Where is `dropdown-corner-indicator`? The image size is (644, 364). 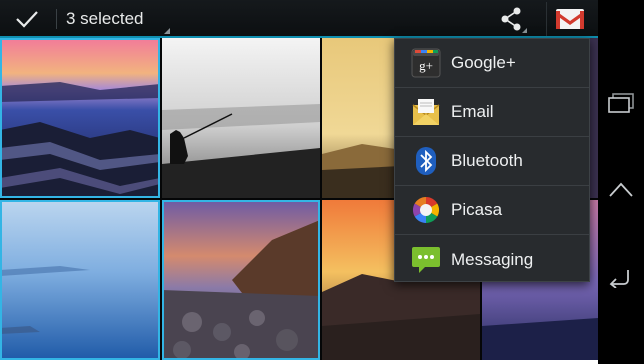 dropdown-corner-indicator is located at coordinates (167, 31).